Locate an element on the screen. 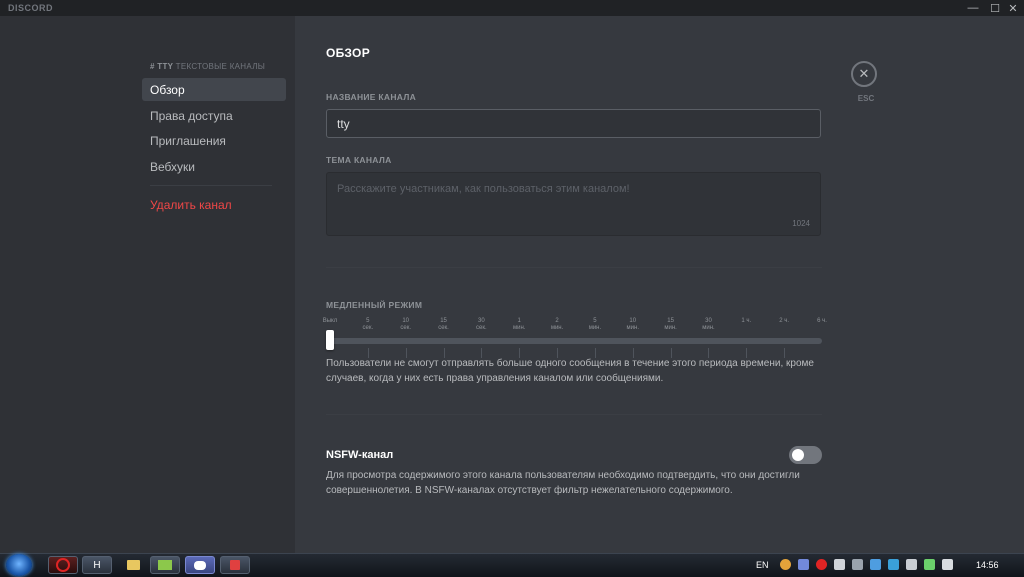  discord-tray-icon is located at coordinates (803, 564).